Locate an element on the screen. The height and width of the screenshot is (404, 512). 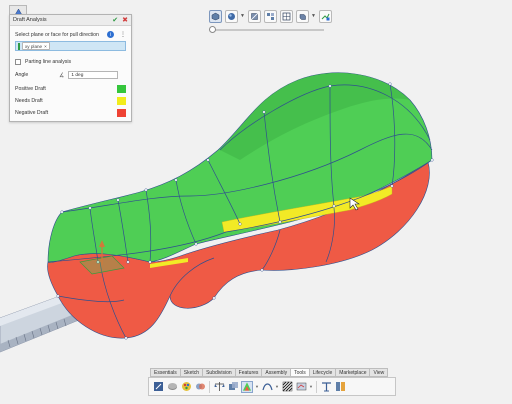
mass-properties-tool is located at coordinates (172, 387).